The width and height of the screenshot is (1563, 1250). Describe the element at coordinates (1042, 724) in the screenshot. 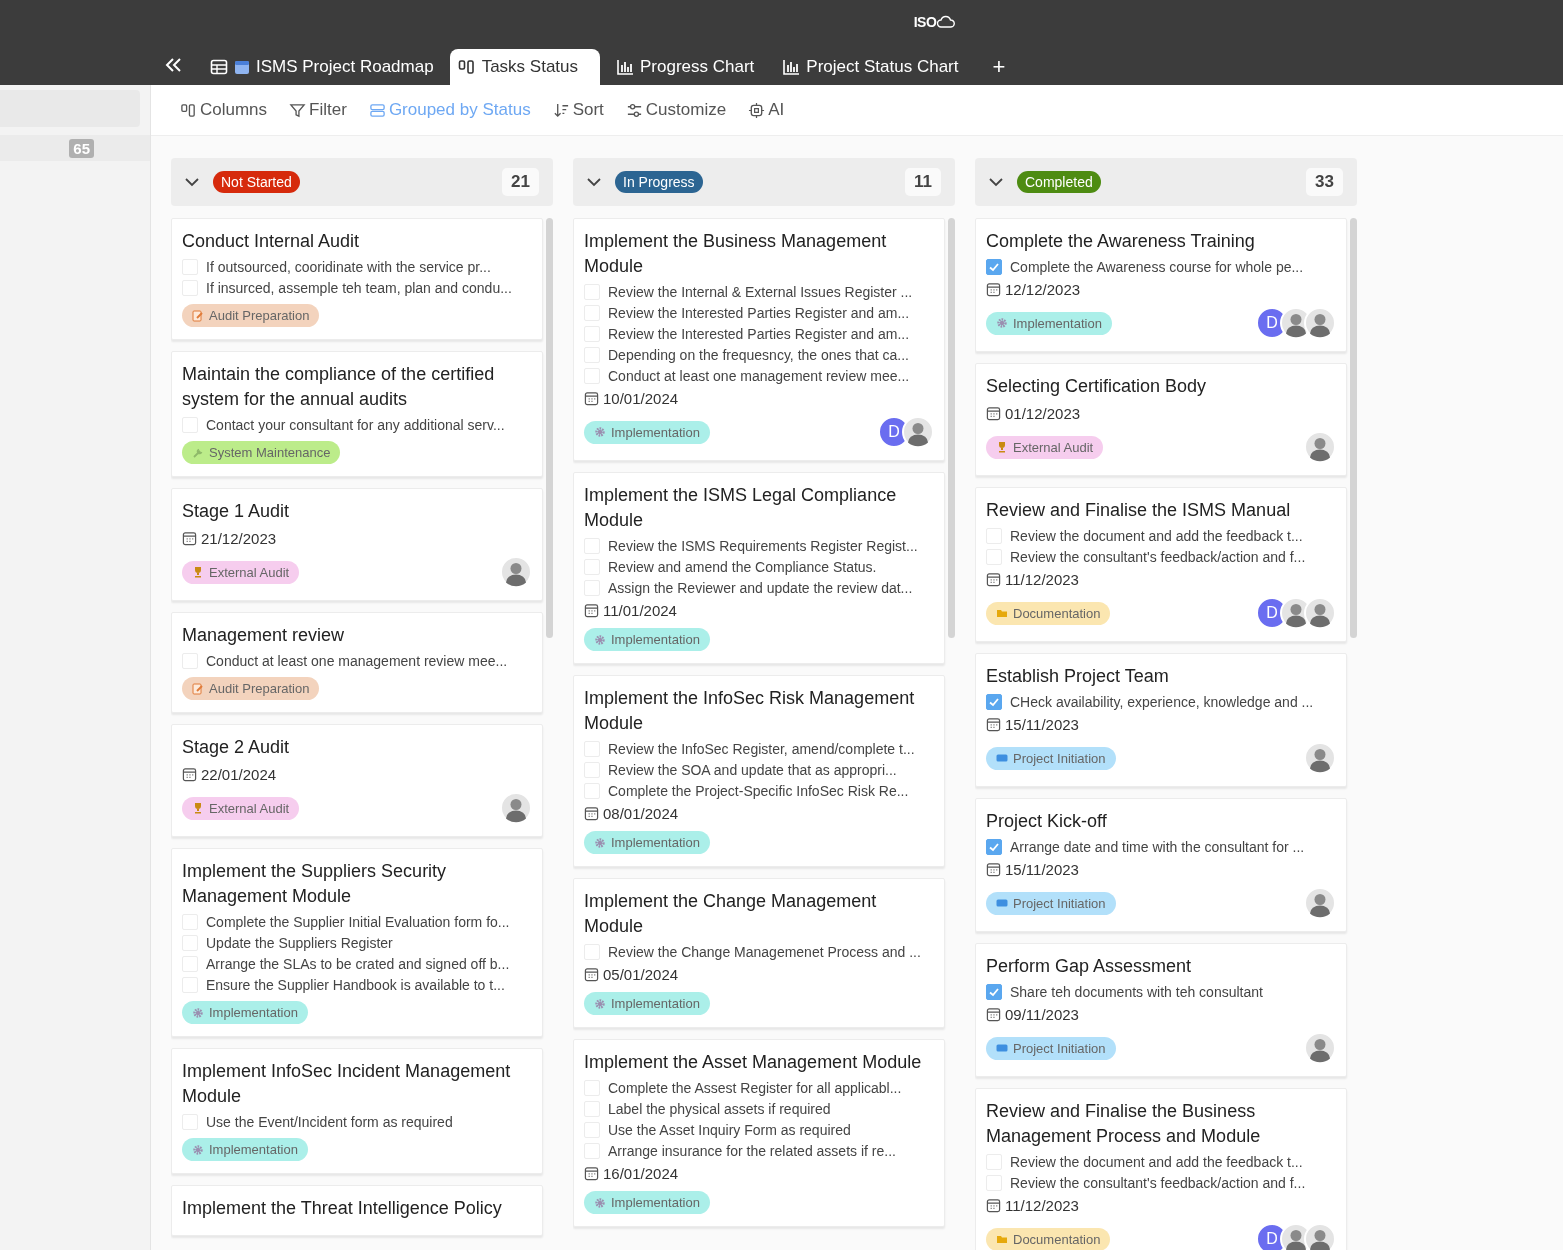

I see `due-date: 15/11/2023` at that location.